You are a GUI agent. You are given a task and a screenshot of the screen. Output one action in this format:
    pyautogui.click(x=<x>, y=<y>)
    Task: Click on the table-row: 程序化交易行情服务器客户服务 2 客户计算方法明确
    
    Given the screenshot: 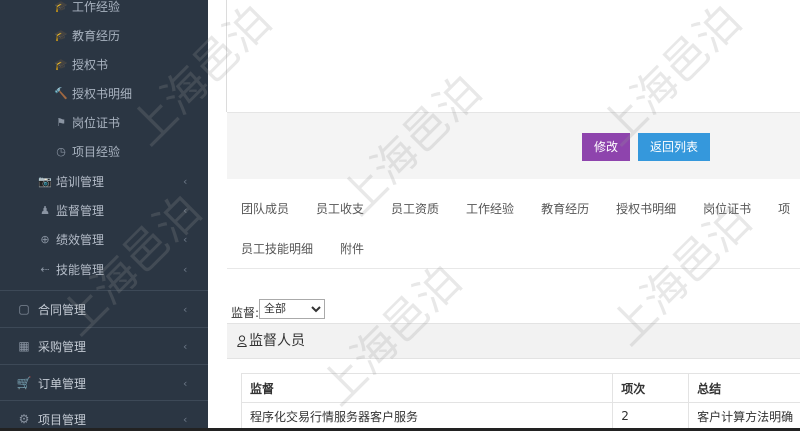 What is the action you would take?
    pyautogui.click(x=520, y=416)
    